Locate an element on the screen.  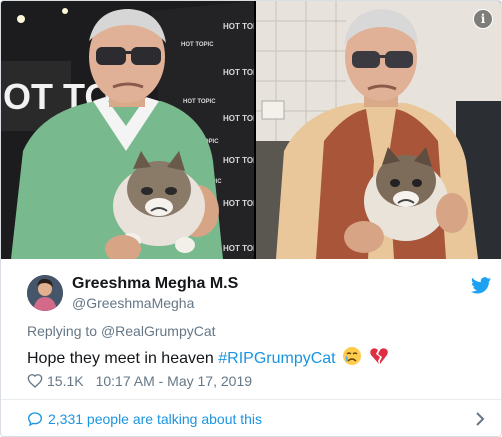
tweet-meta: 15.1K 10:17 AM - May 17, 2019 is located at coordinates (139, 381).